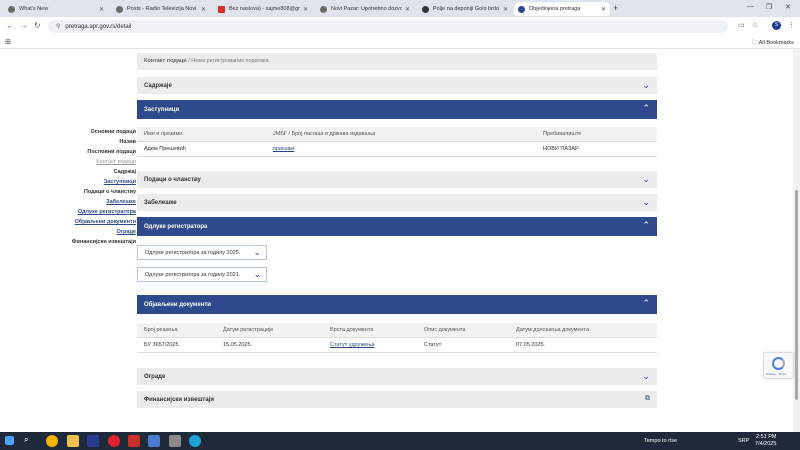  I want to click on tab-gmail: Bez naslova) - sajme808@gm… ✕, so click(263, 9).